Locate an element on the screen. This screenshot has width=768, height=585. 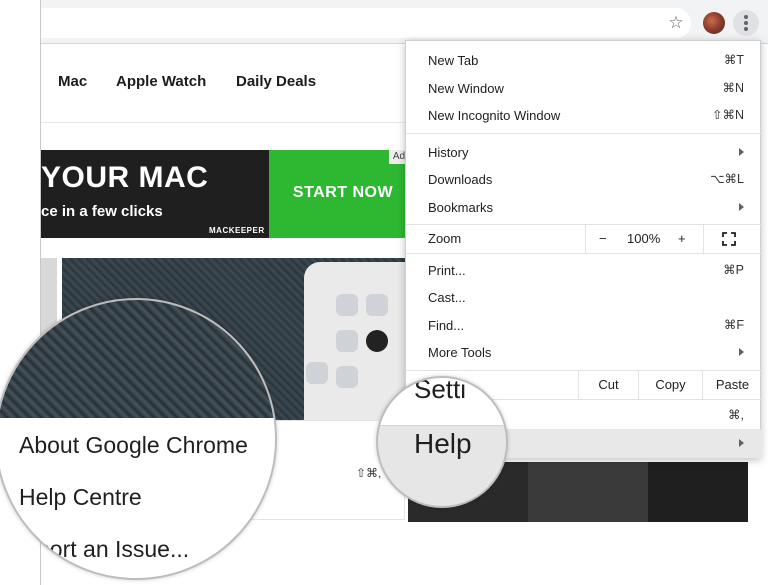
menu-item-shortcut: ⌘N is located at coordinates (733, 88).